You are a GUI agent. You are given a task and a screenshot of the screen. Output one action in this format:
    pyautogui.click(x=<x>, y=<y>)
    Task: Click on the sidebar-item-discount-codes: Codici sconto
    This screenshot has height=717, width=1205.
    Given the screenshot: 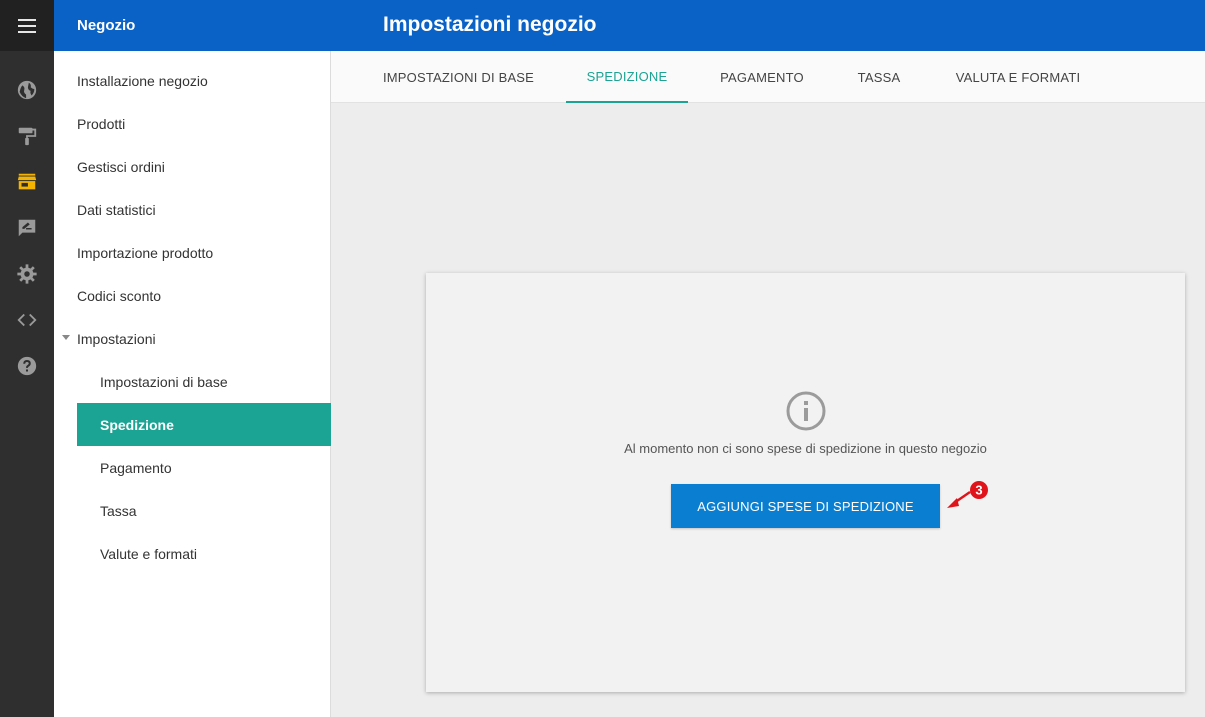 What is the action you would take?
    pyautogui.click(x=192, y=295)
    